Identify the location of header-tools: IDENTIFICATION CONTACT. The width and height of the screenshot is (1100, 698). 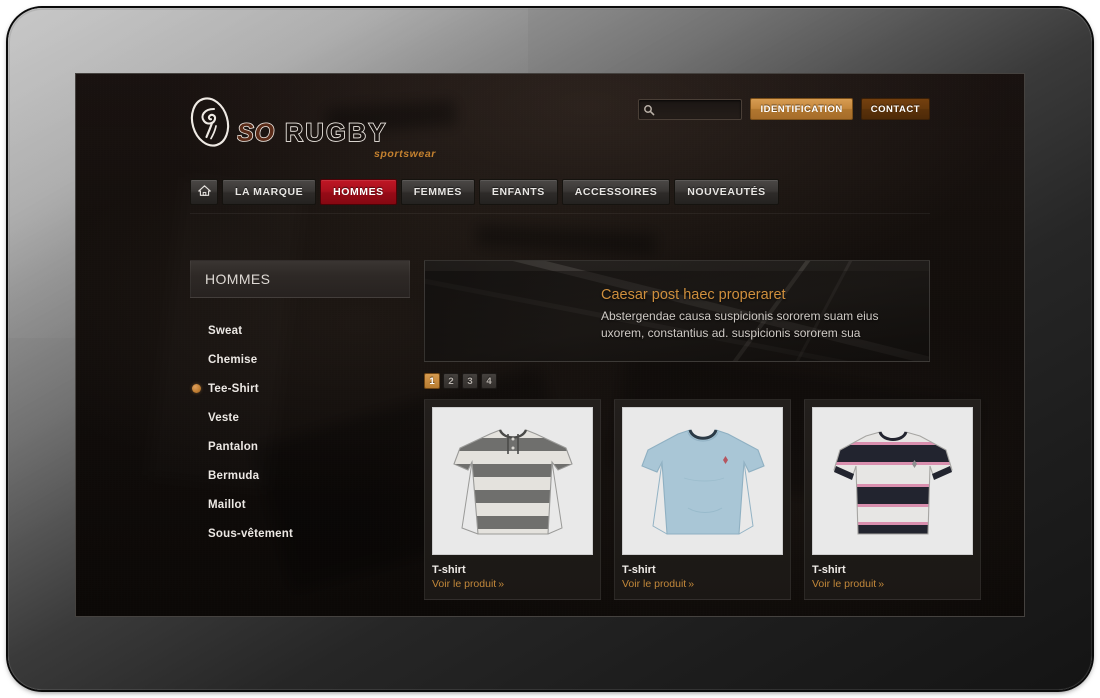
(784, 109).